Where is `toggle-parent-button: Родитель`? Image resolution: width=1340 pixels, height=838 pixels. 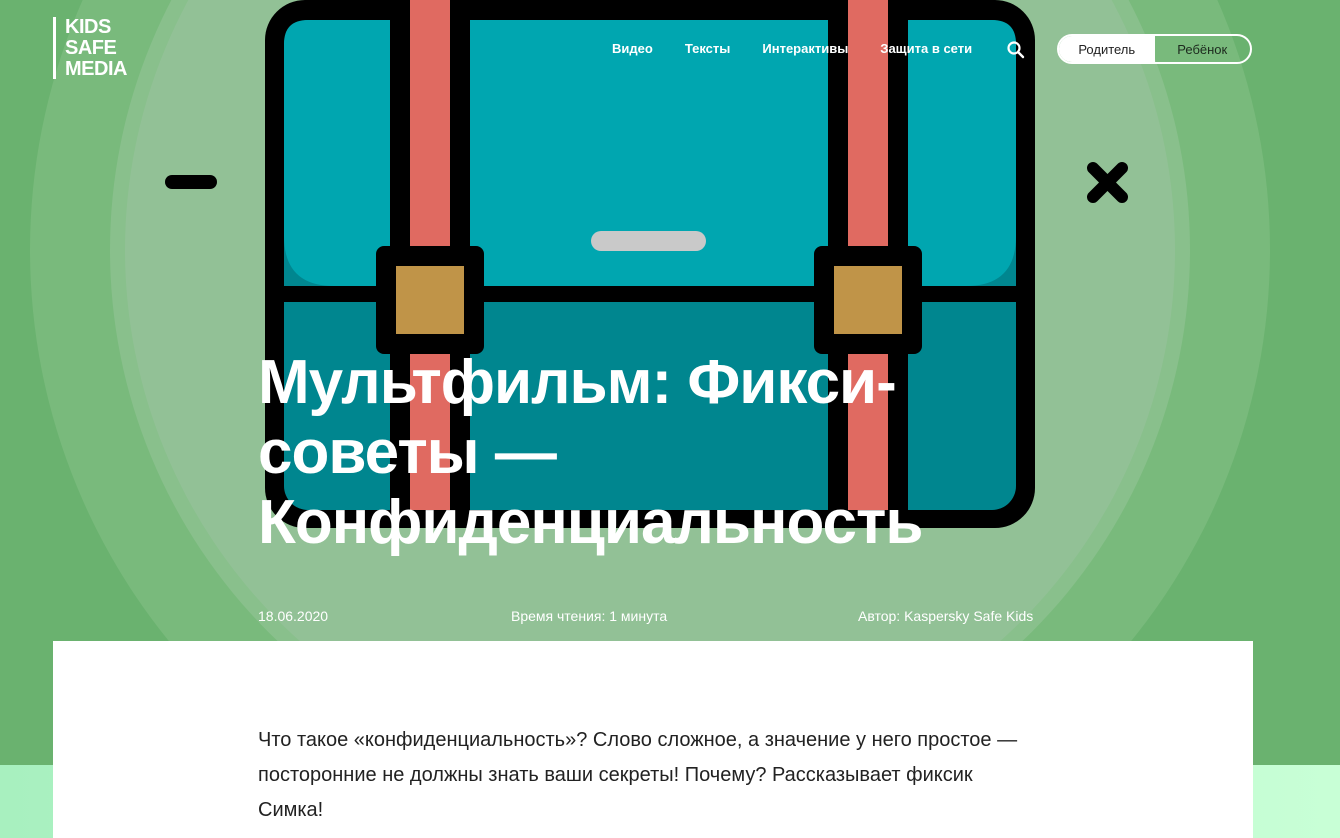 toggle-parent-button: Родитель is located at coordinates (1107, 49).